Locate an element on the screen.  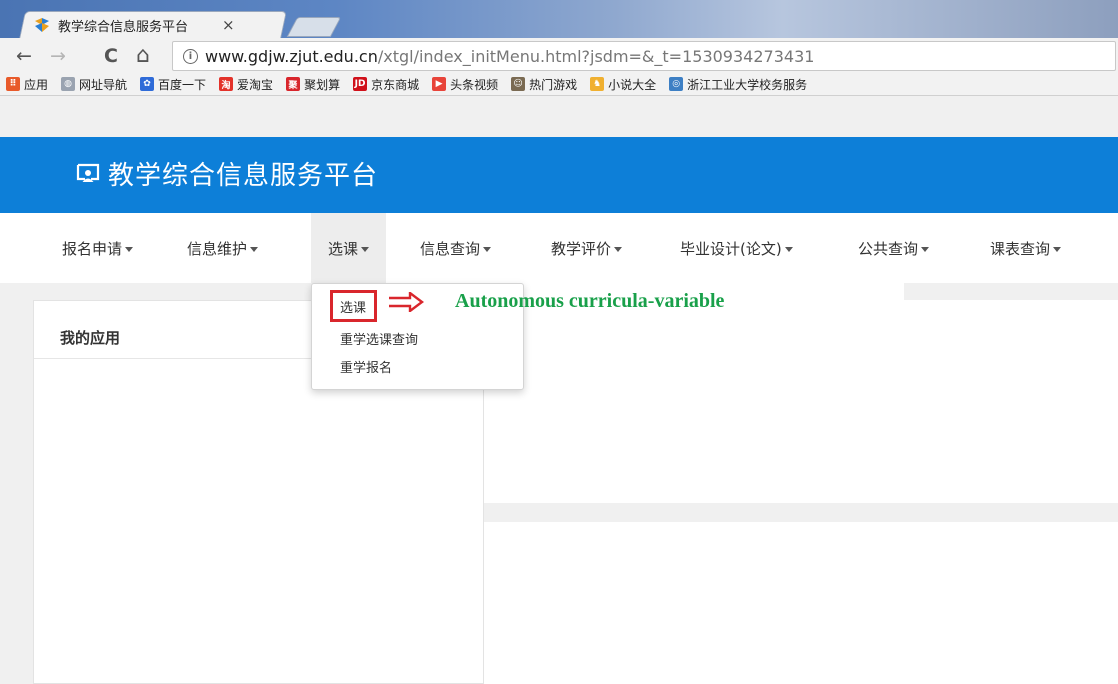
content-panel-bottom is located at coordinates (801, 603).